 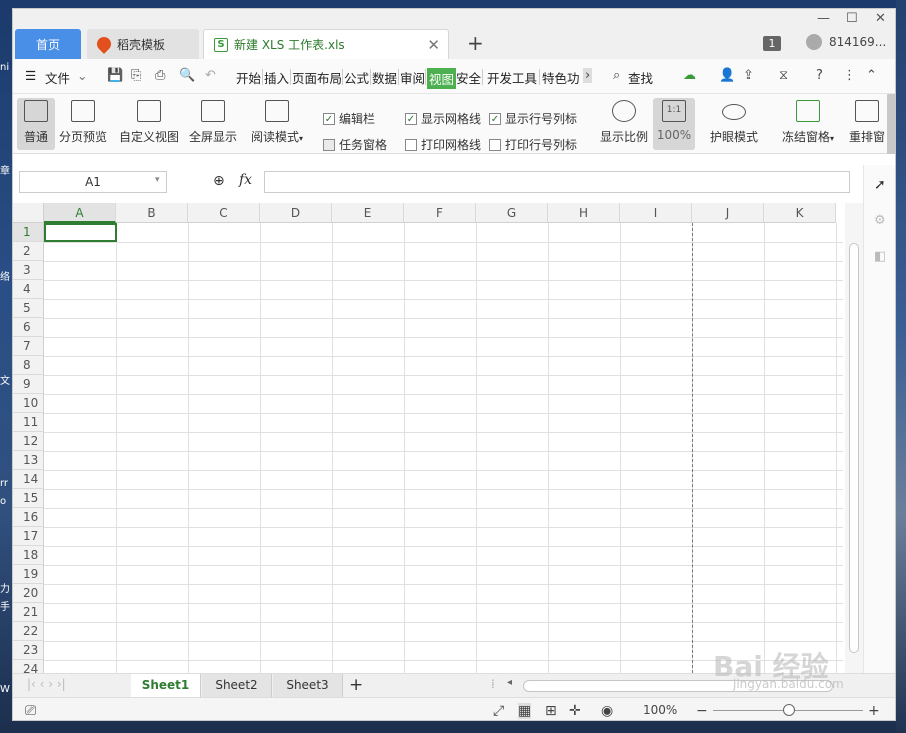 I want to click on format-painter-icon: ⎘, so click(x=136, y=75).